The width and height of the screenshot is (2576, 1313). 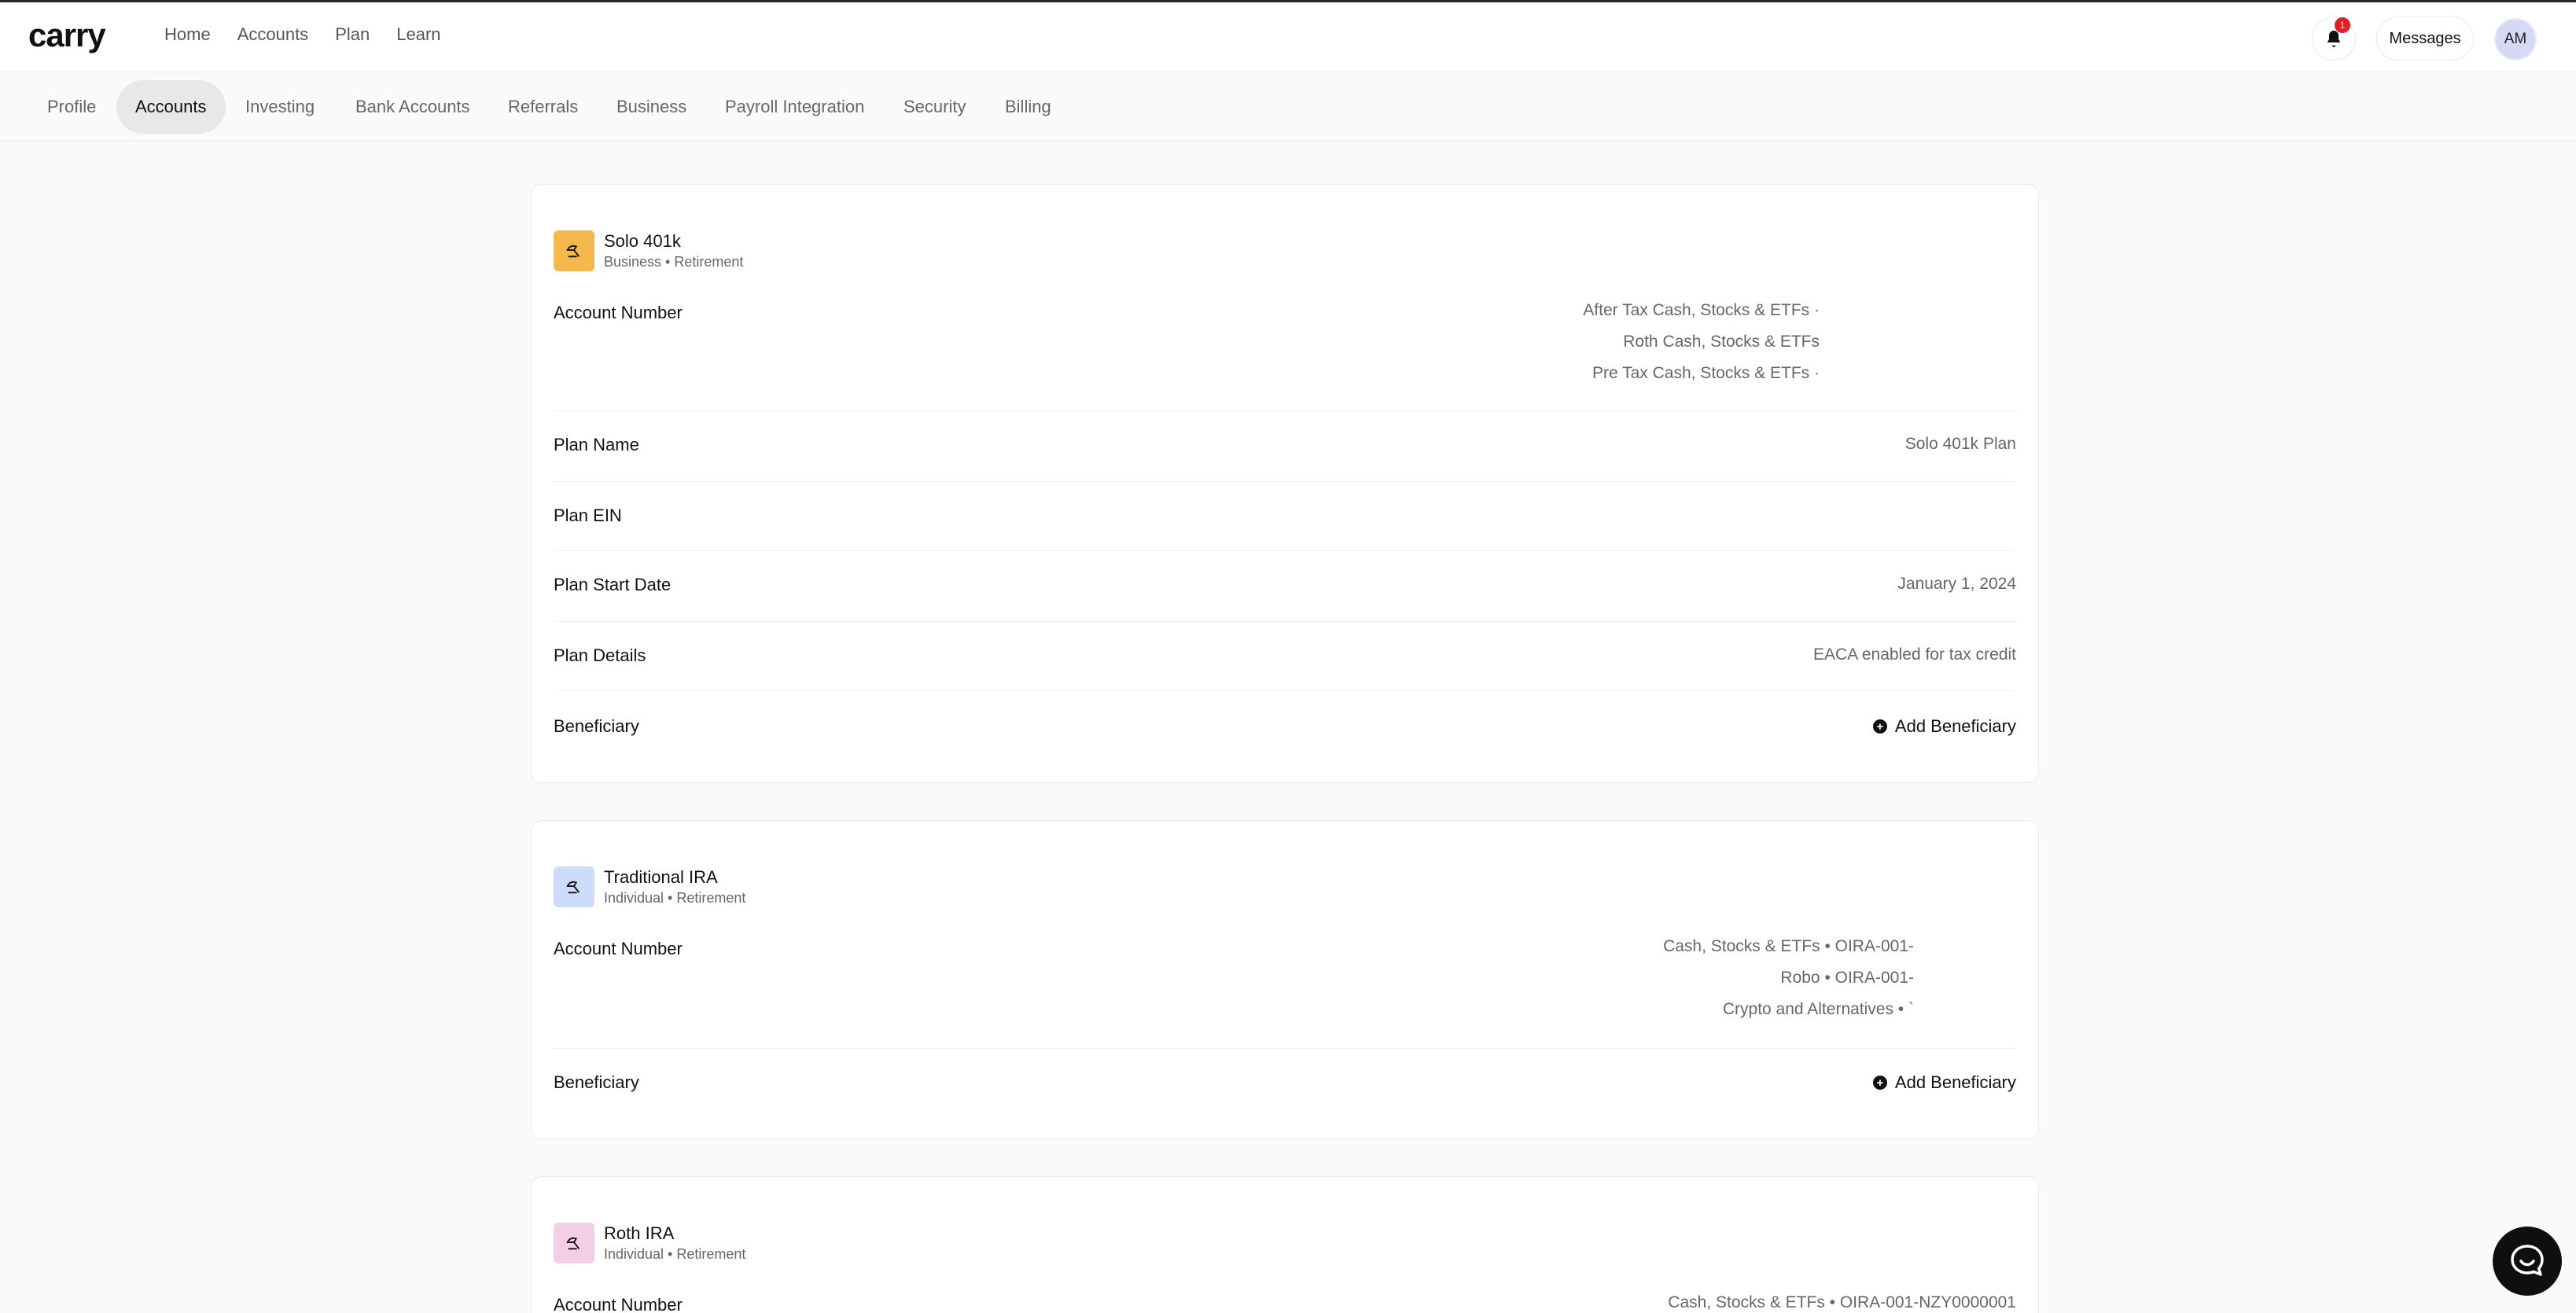 I want to click on tab-bank-accounts: Bank Accounts, so click(x=413, y=107).